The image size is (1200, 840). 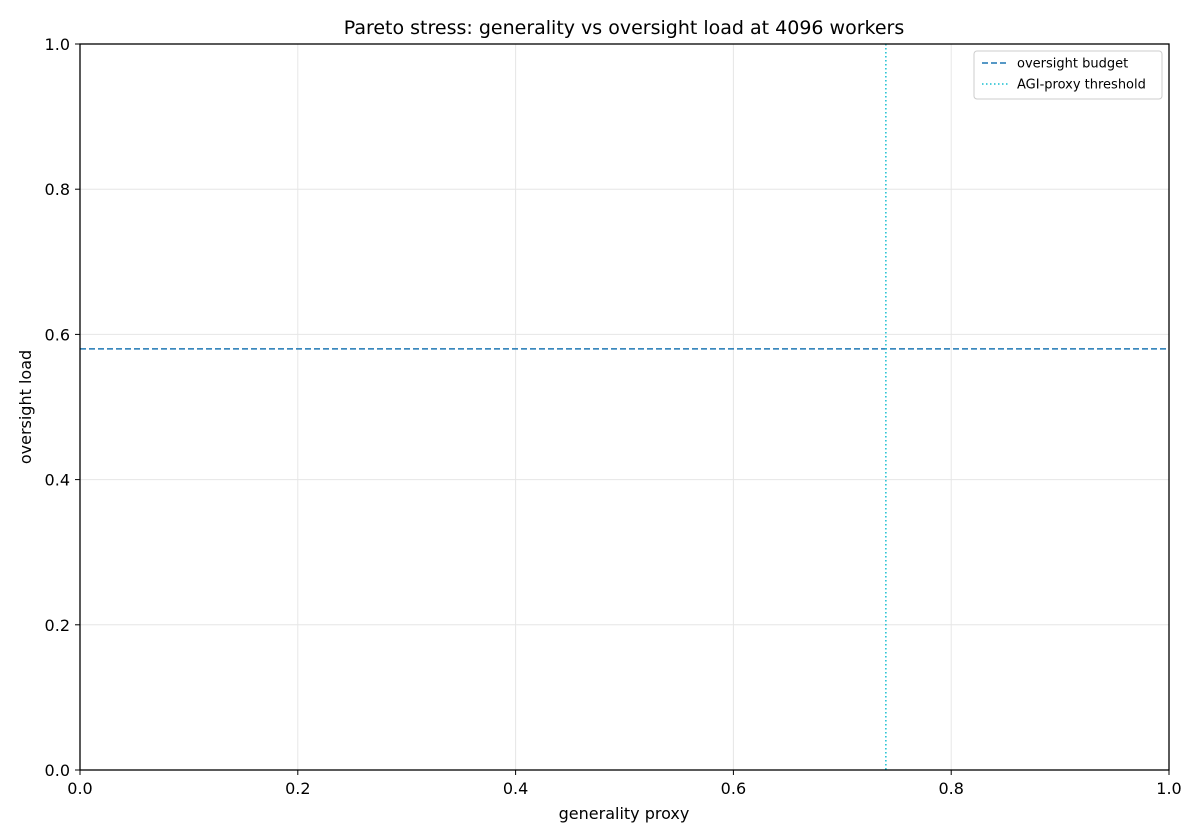 I want to click on y-tick-label-2: 0.4, so click(x=57, y=480).